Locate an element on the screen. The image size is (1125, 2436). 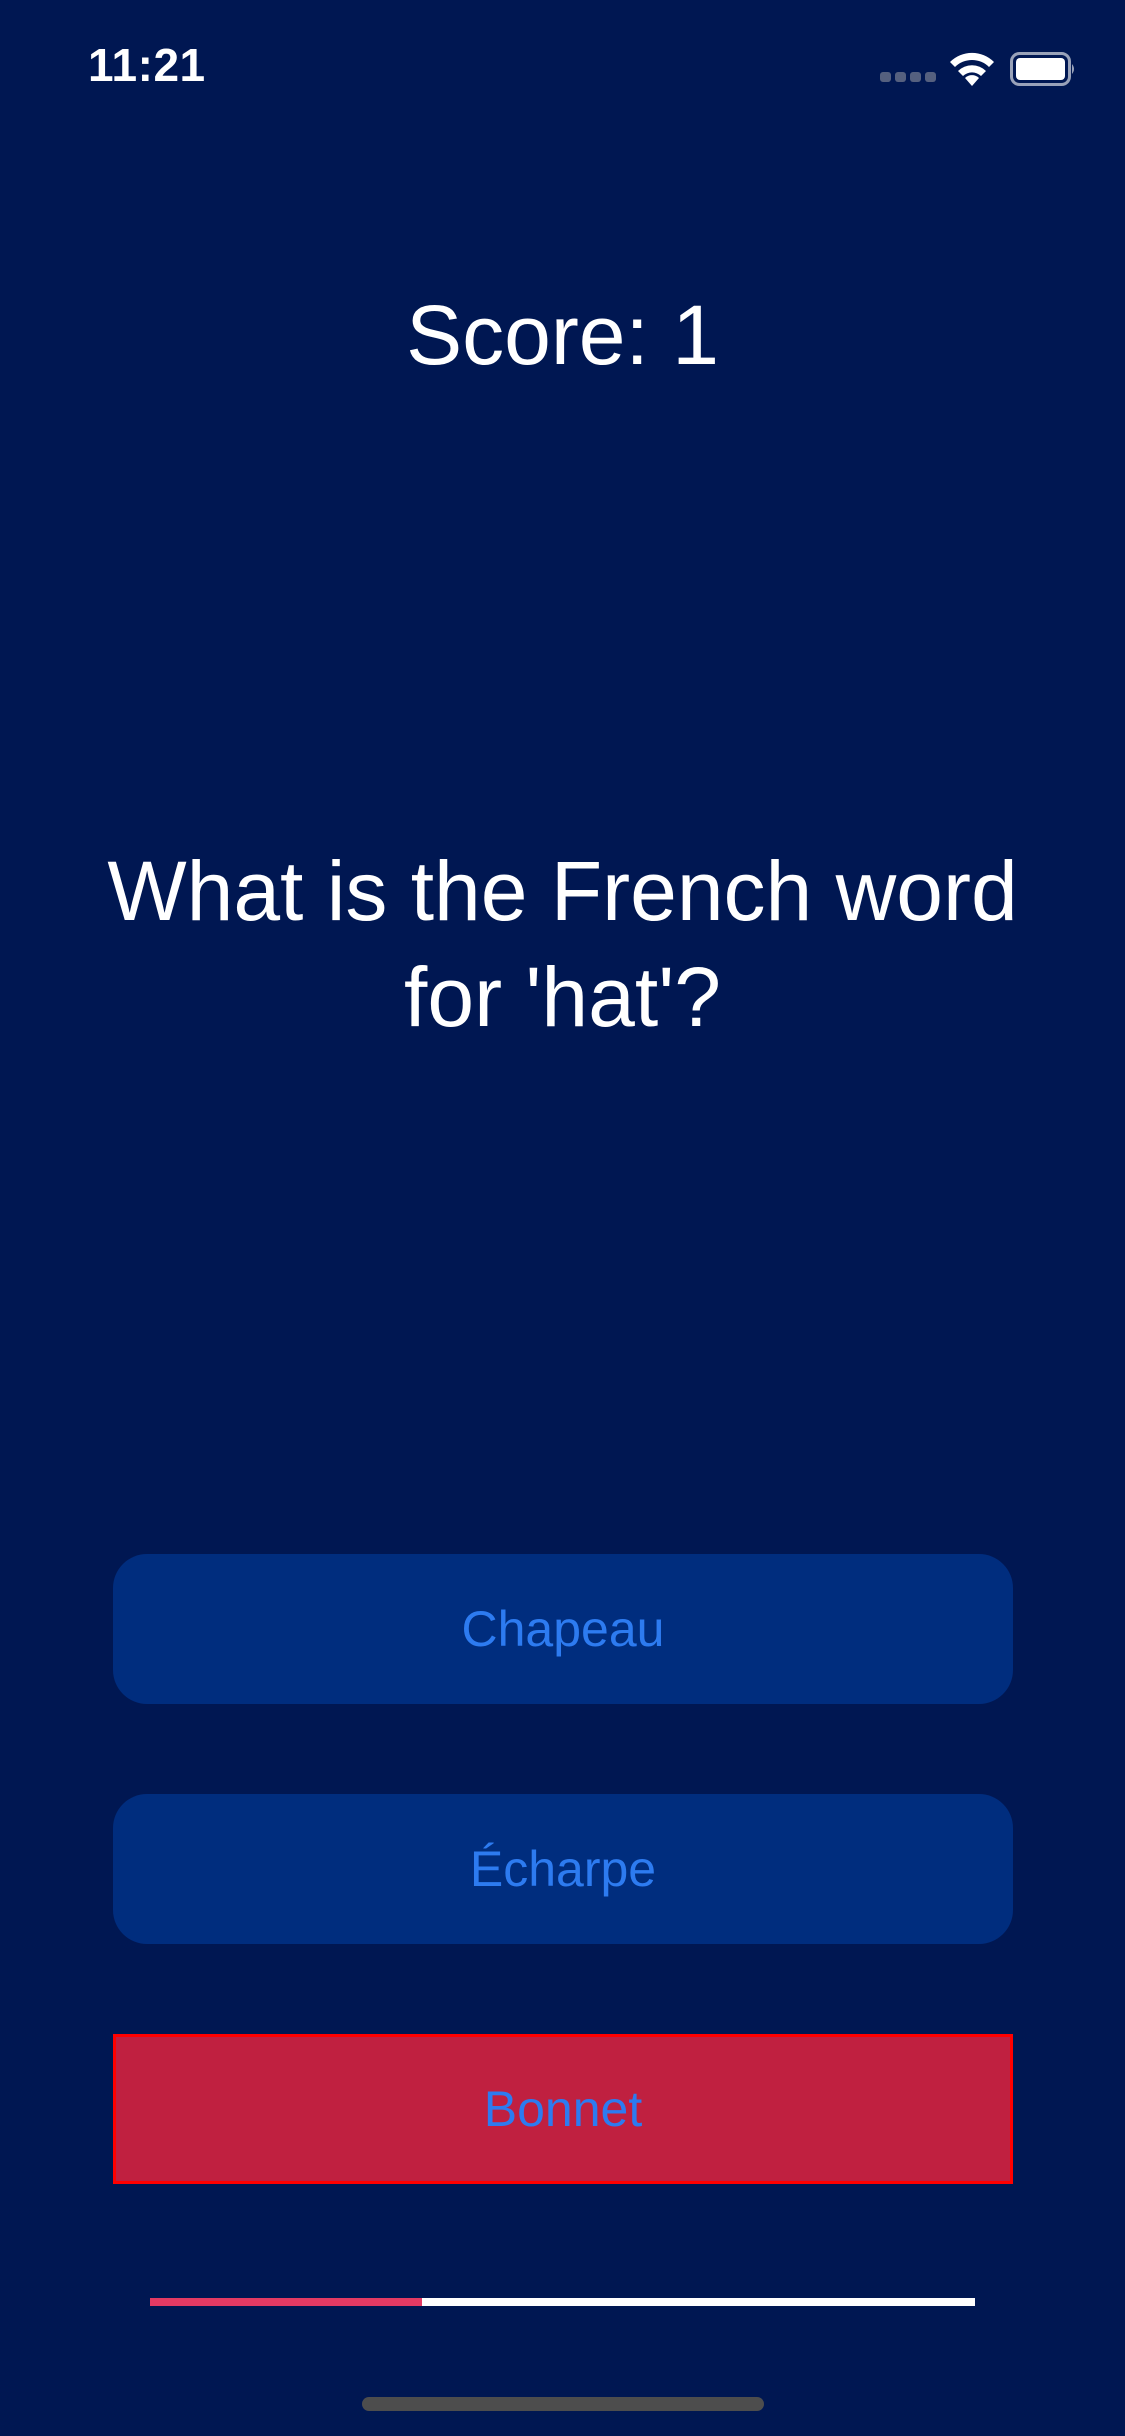
answer-button-echarpe: Écharpe is located at coordinates (563, 1869).